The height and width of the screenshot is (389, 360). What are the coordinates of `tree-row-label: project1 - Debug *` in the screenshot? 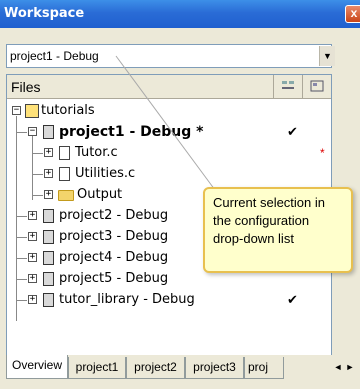 It's located at (131, 132).